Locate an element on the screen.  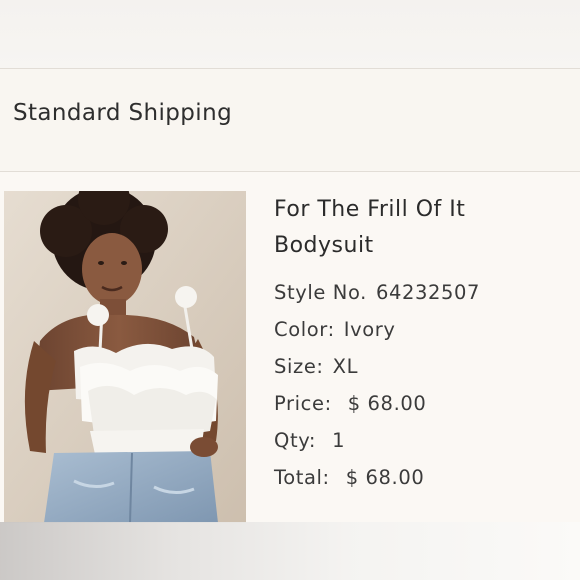
bottom-fade-overlay is located at coordinates (290, 551).